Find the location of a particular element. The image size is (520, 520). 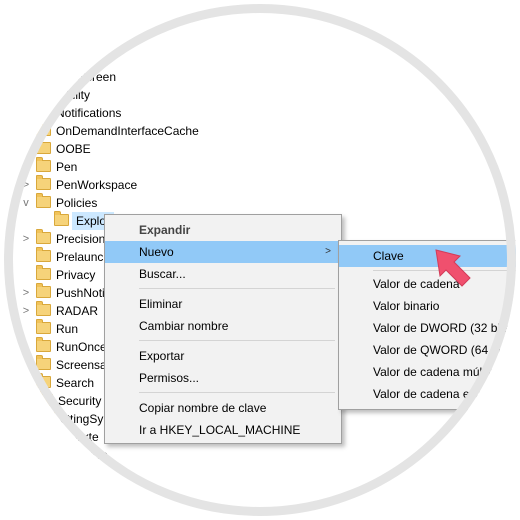

tree-item-label: RADAR is located at coordinates (77, 311).